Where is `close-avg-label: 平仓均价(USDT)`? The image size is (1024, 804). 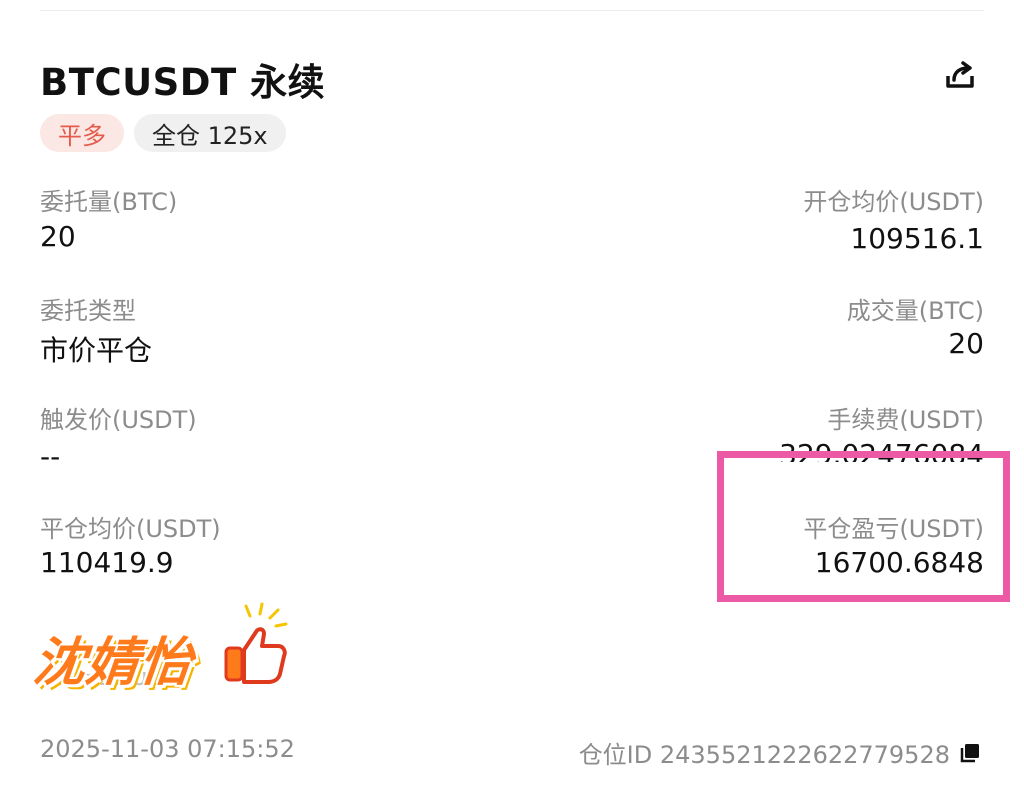
close-avg-label: 平仓均价(USDT) is located at coordinates (130, 529).